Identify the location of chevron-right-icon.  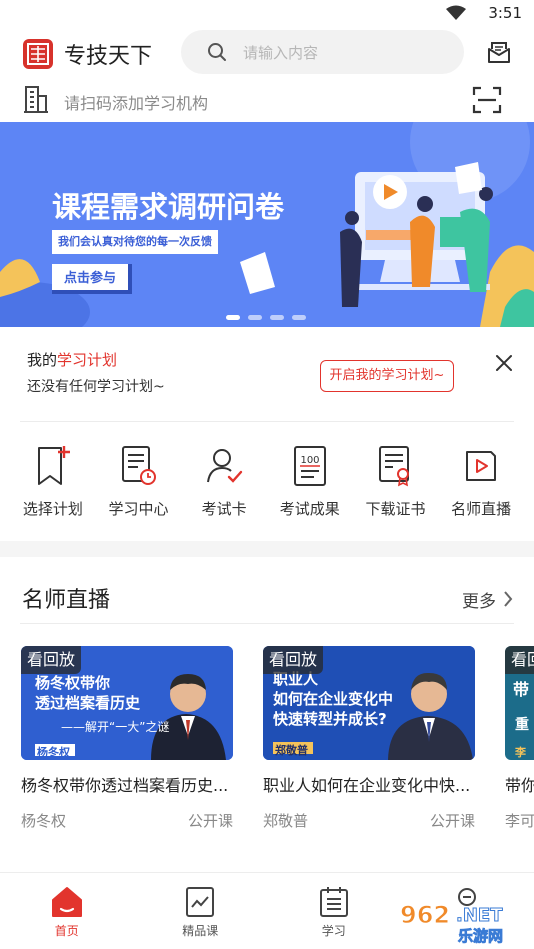
(508, 599).